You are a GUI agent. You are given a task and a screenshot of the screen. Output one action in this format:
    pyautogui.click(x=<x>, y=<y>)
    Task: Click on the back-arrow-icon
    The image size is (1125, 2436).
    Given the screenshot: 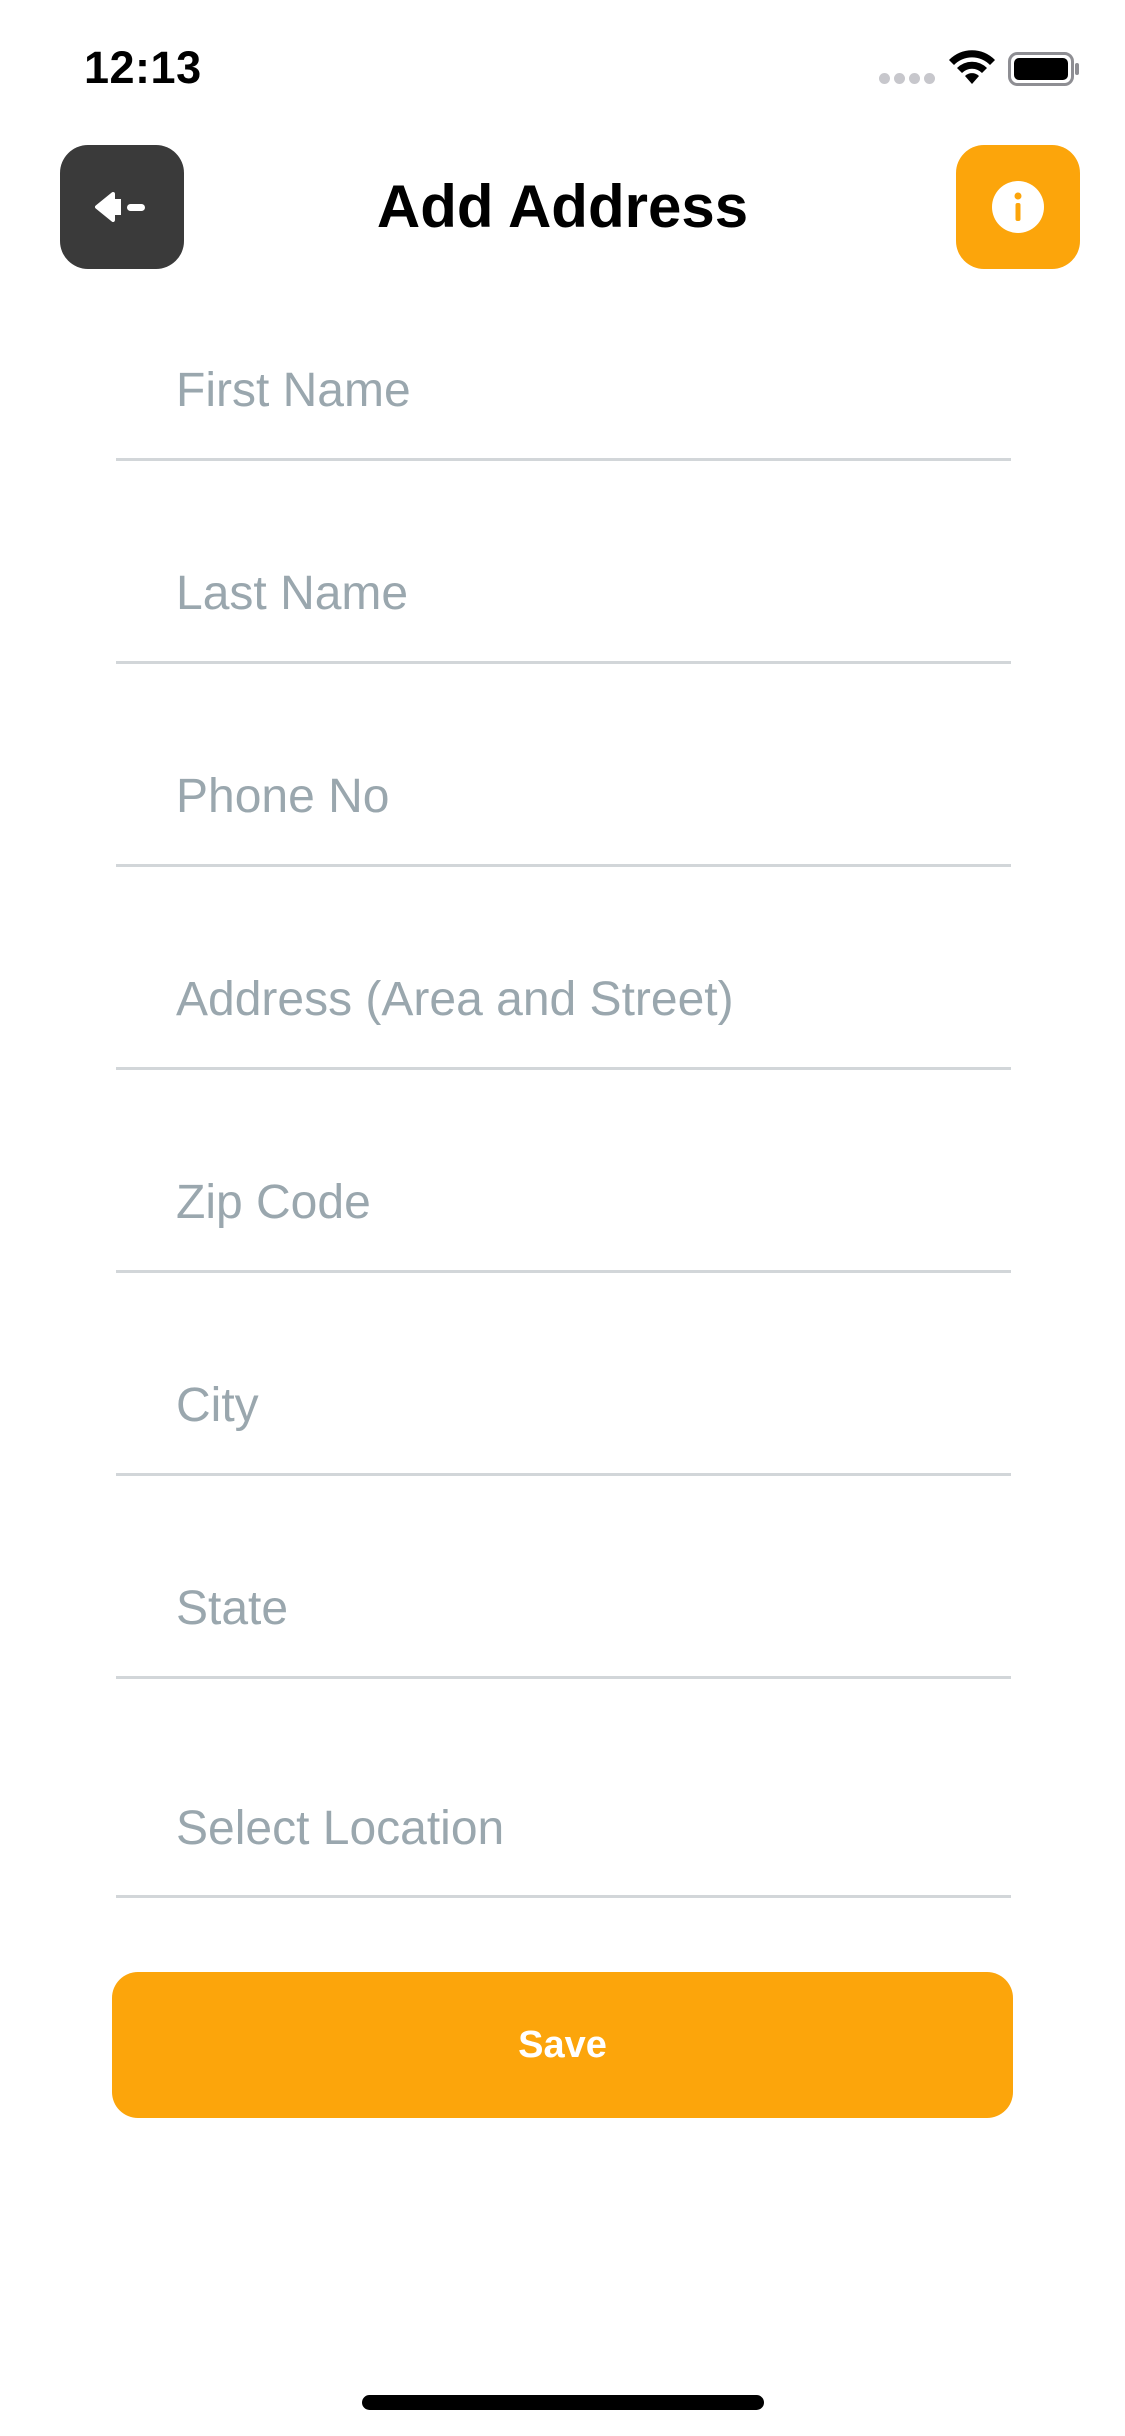 What is the action you would take?
    pyautogui.click(x=120, y=207)
    